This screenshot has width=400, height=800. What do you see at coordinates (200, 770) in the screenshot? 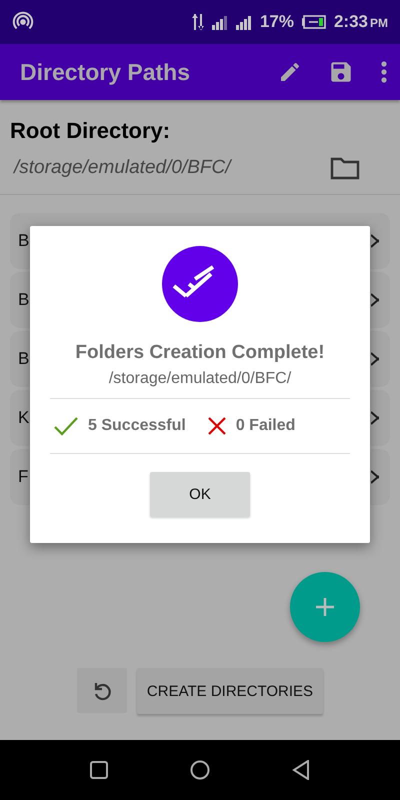
I see `home-icon` at bounding box center [200, 770].